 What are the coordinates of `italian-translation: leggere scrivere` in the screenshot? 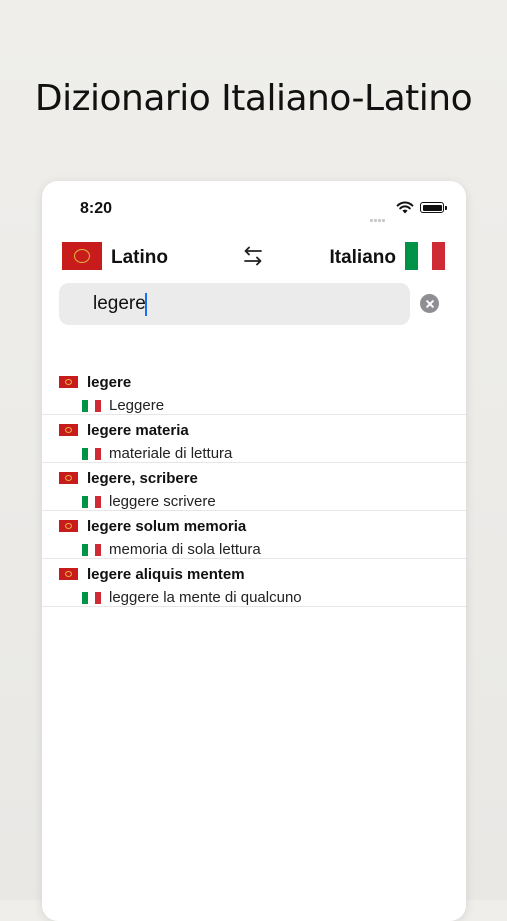 It's located at (162, 501).